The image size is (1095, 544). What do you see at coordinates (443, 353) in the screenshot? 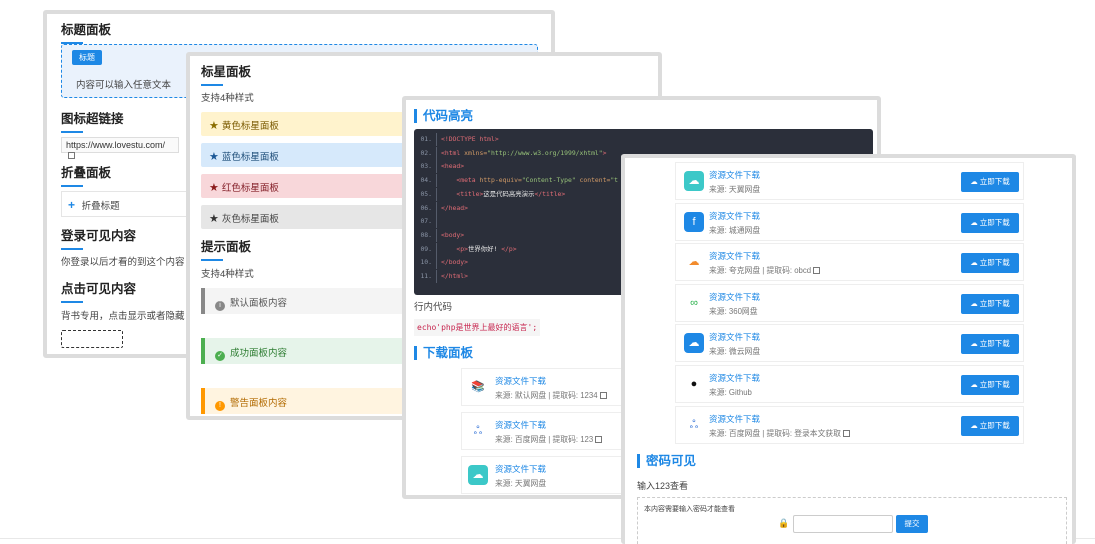
I see `download-panel-title: 下载面板` at bounding box center [443, 353].